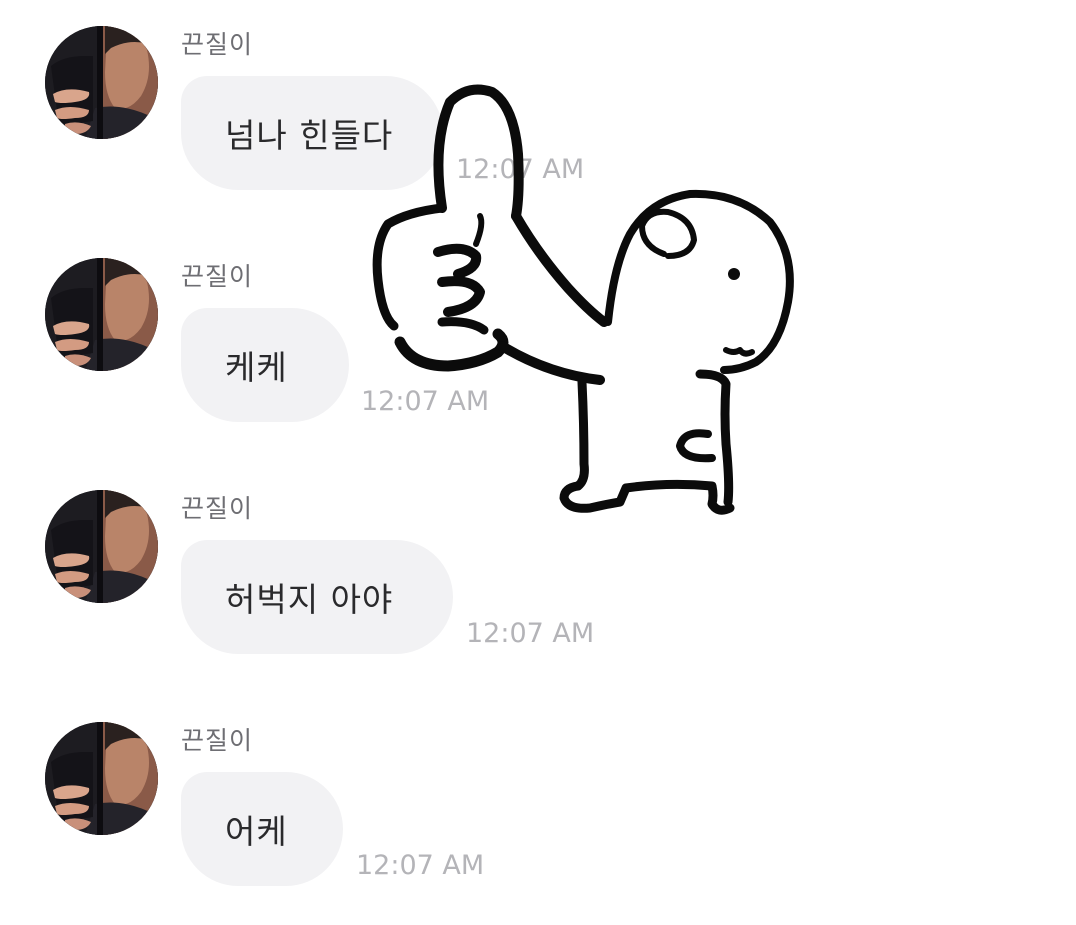 The image size is (1076, 925). Describe the element at coordinates (734, 274) in the screenshot. I see `character-eye` at that location.